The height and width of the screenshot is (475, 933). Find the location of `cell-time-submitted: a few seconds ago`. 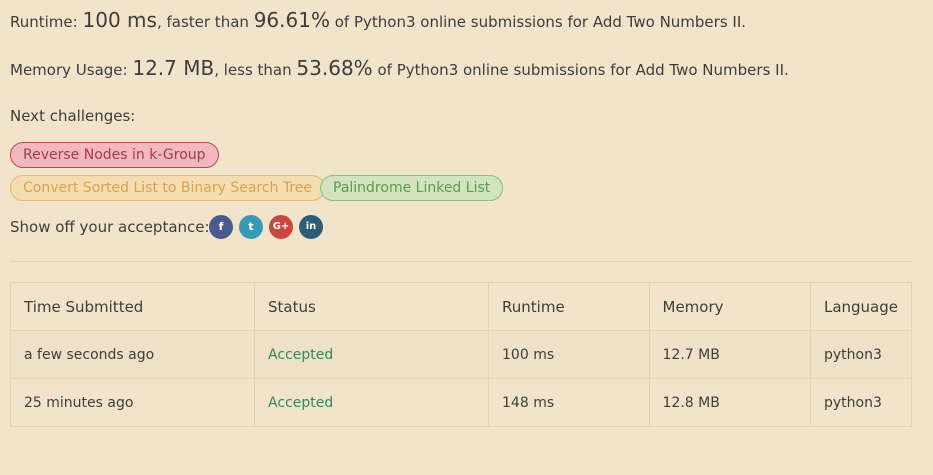

cell-time-submitted: a few seconds ago is located at coordinates (132, 354).